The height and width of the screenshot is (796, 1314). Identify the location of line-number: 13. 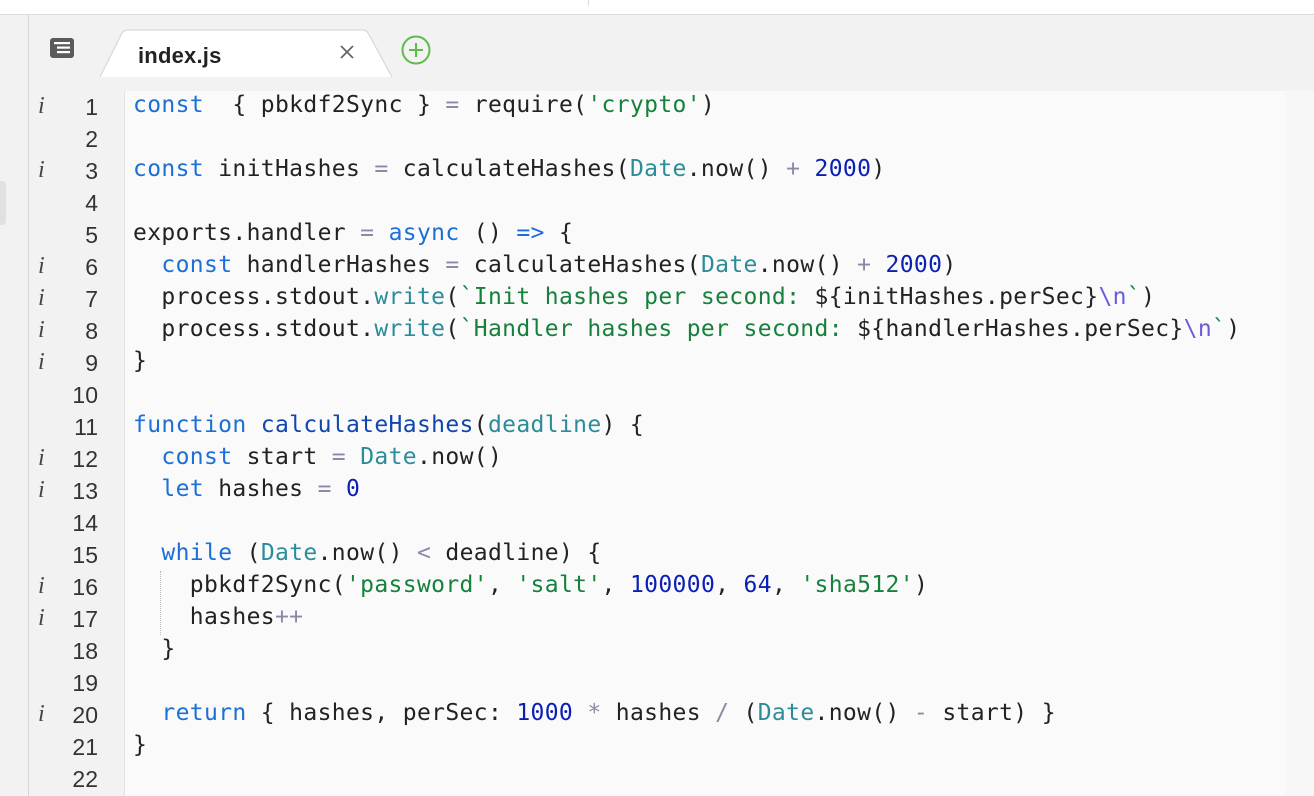
(85, 491).